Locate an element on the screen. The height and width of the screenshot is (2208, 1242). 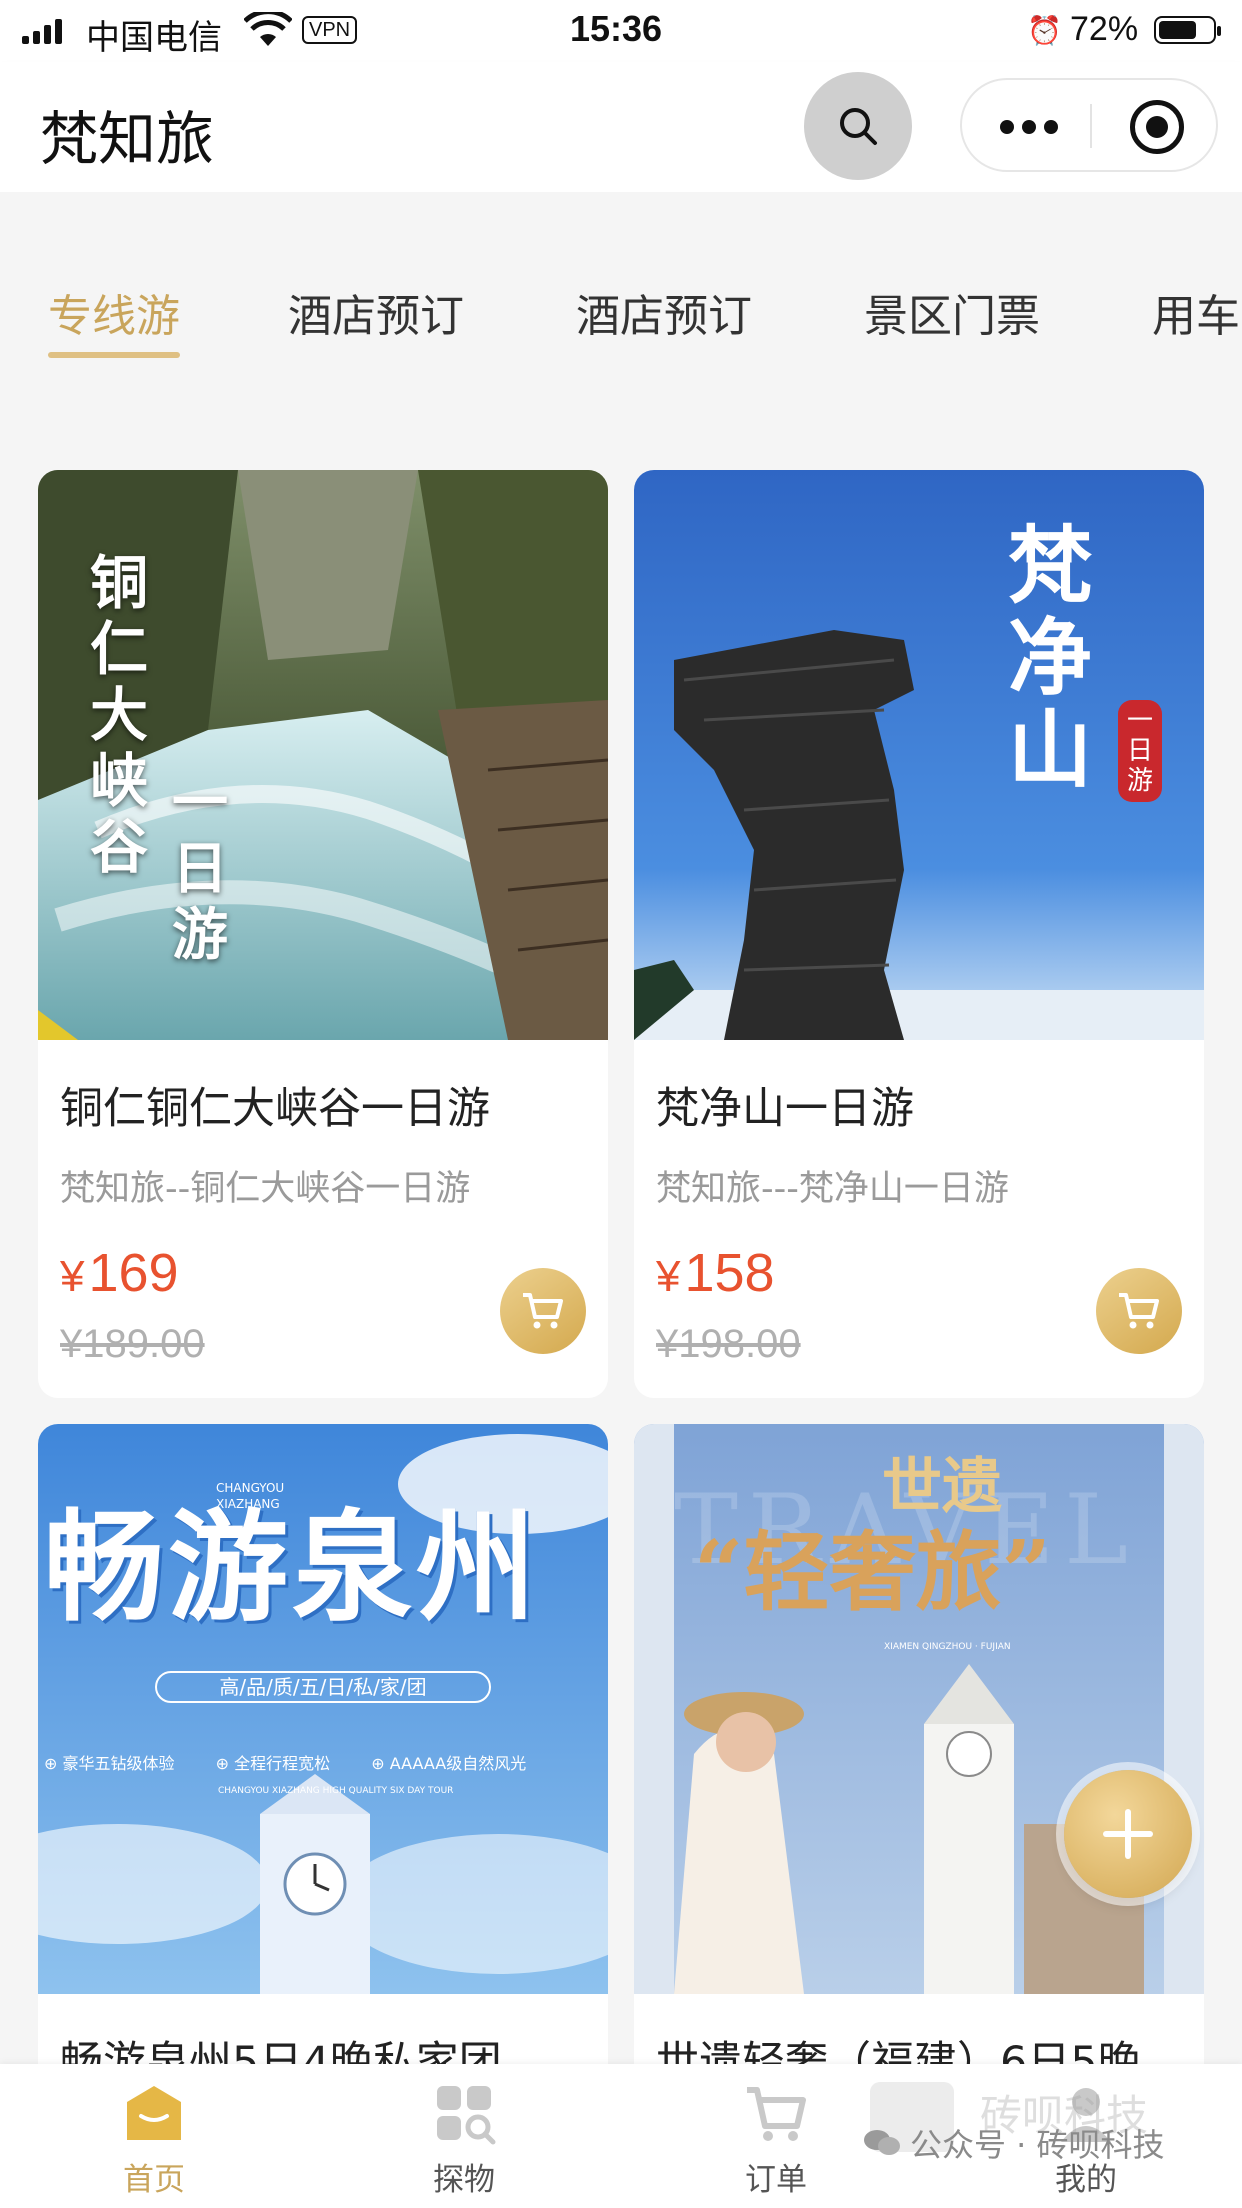
tab-label: 景区门票 is located at coordinates (952, 316).